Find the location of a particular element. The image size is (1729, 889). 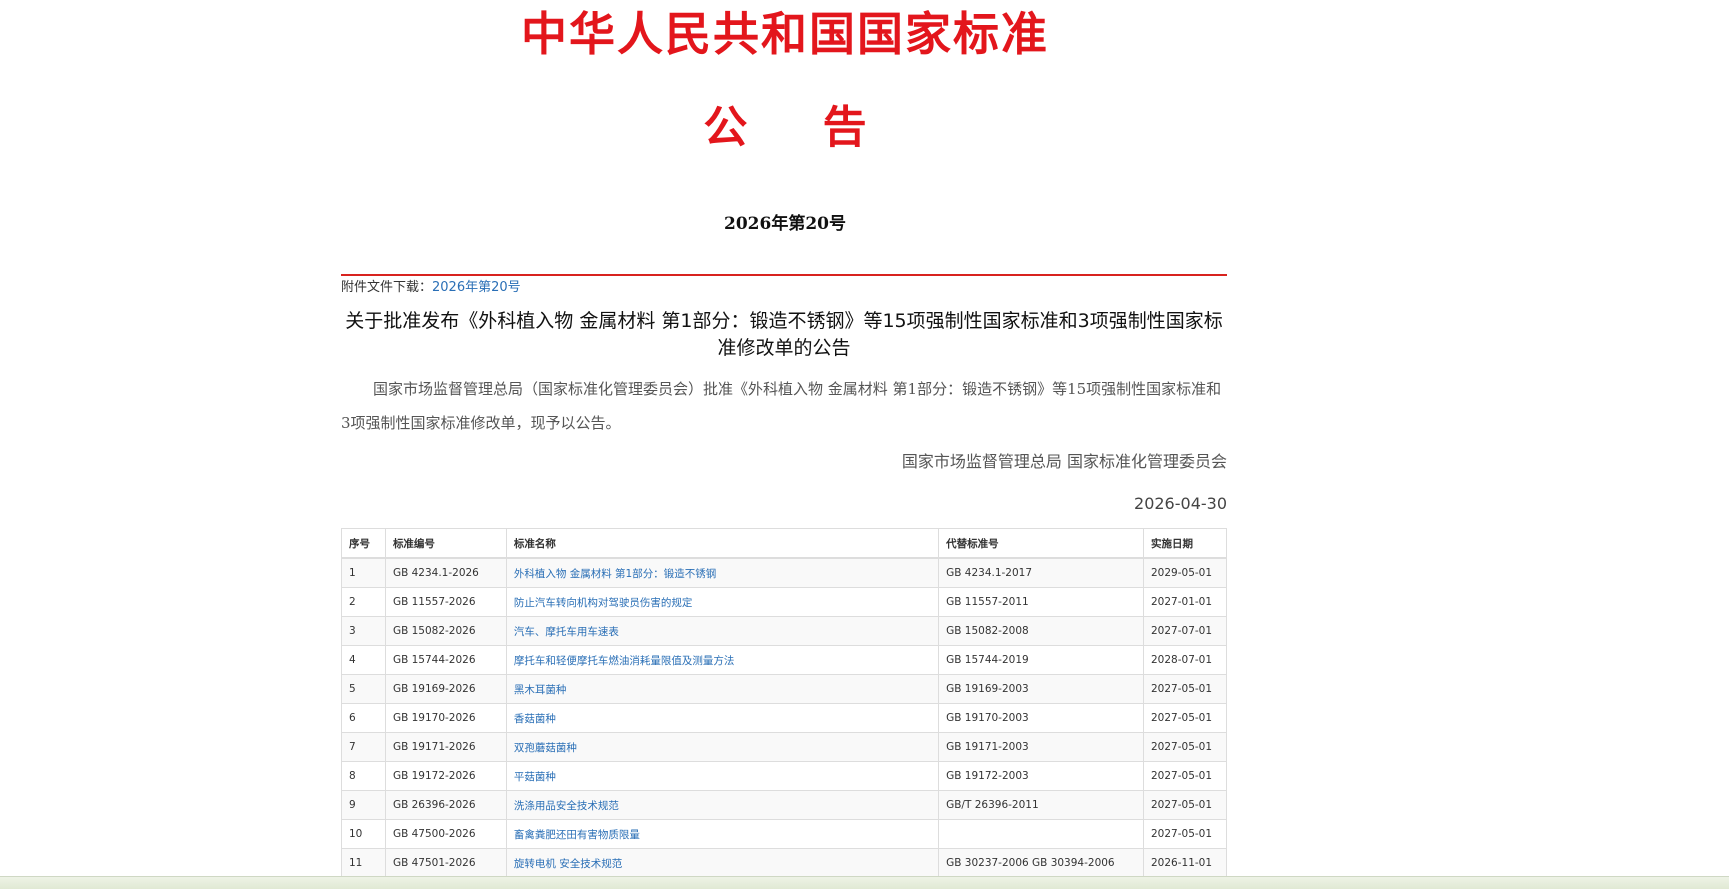

cell-code: GB 15744-2026 is located at coordinates (445, 660).